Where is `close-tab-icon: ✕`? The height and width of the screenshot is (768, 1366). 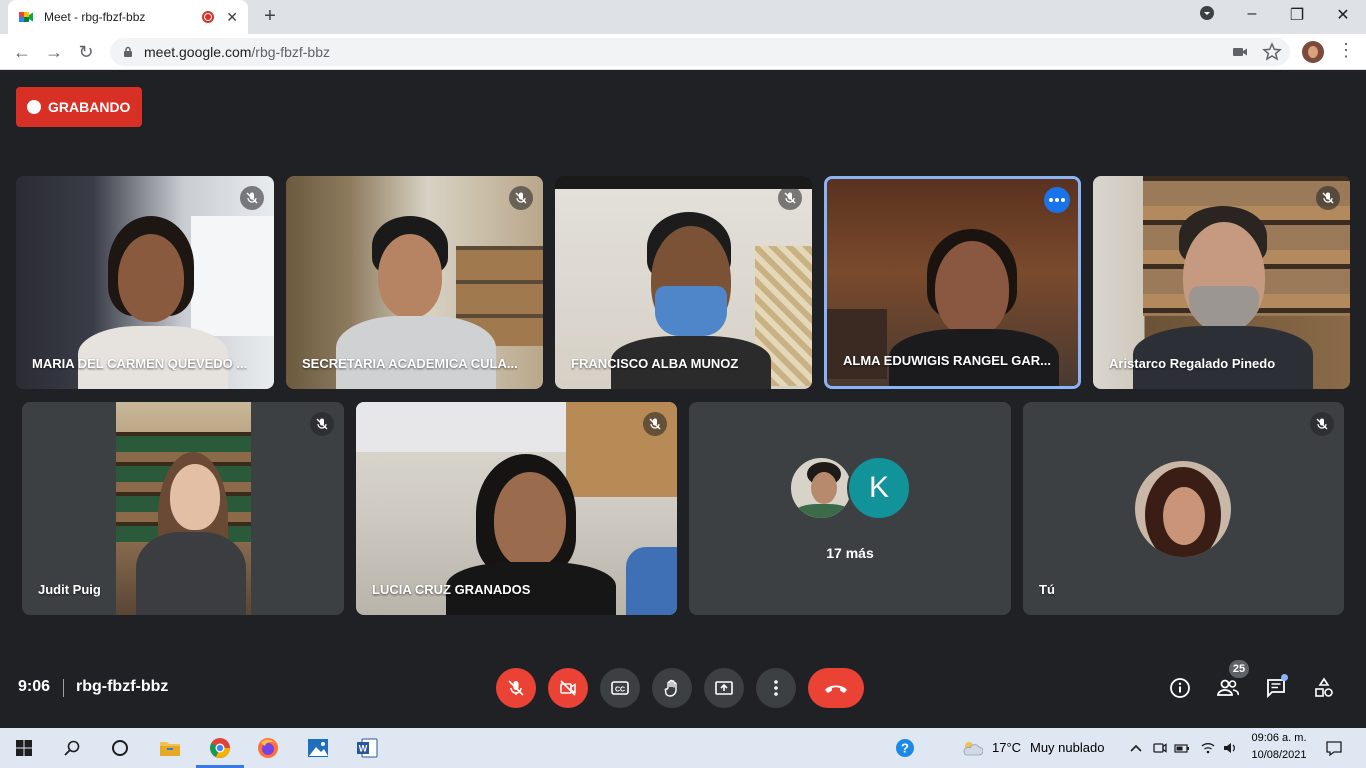 close-tab-icon: ✕ is located at coordinates (232, 17).